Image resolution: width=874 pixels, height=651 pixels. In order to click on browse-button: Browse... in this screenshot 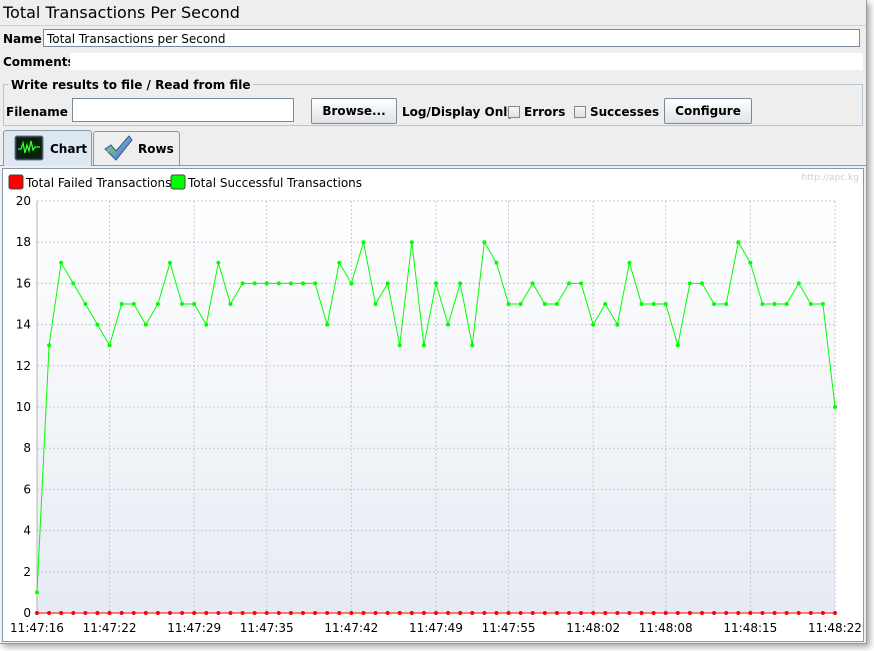, I will do `click(354, 111)`.